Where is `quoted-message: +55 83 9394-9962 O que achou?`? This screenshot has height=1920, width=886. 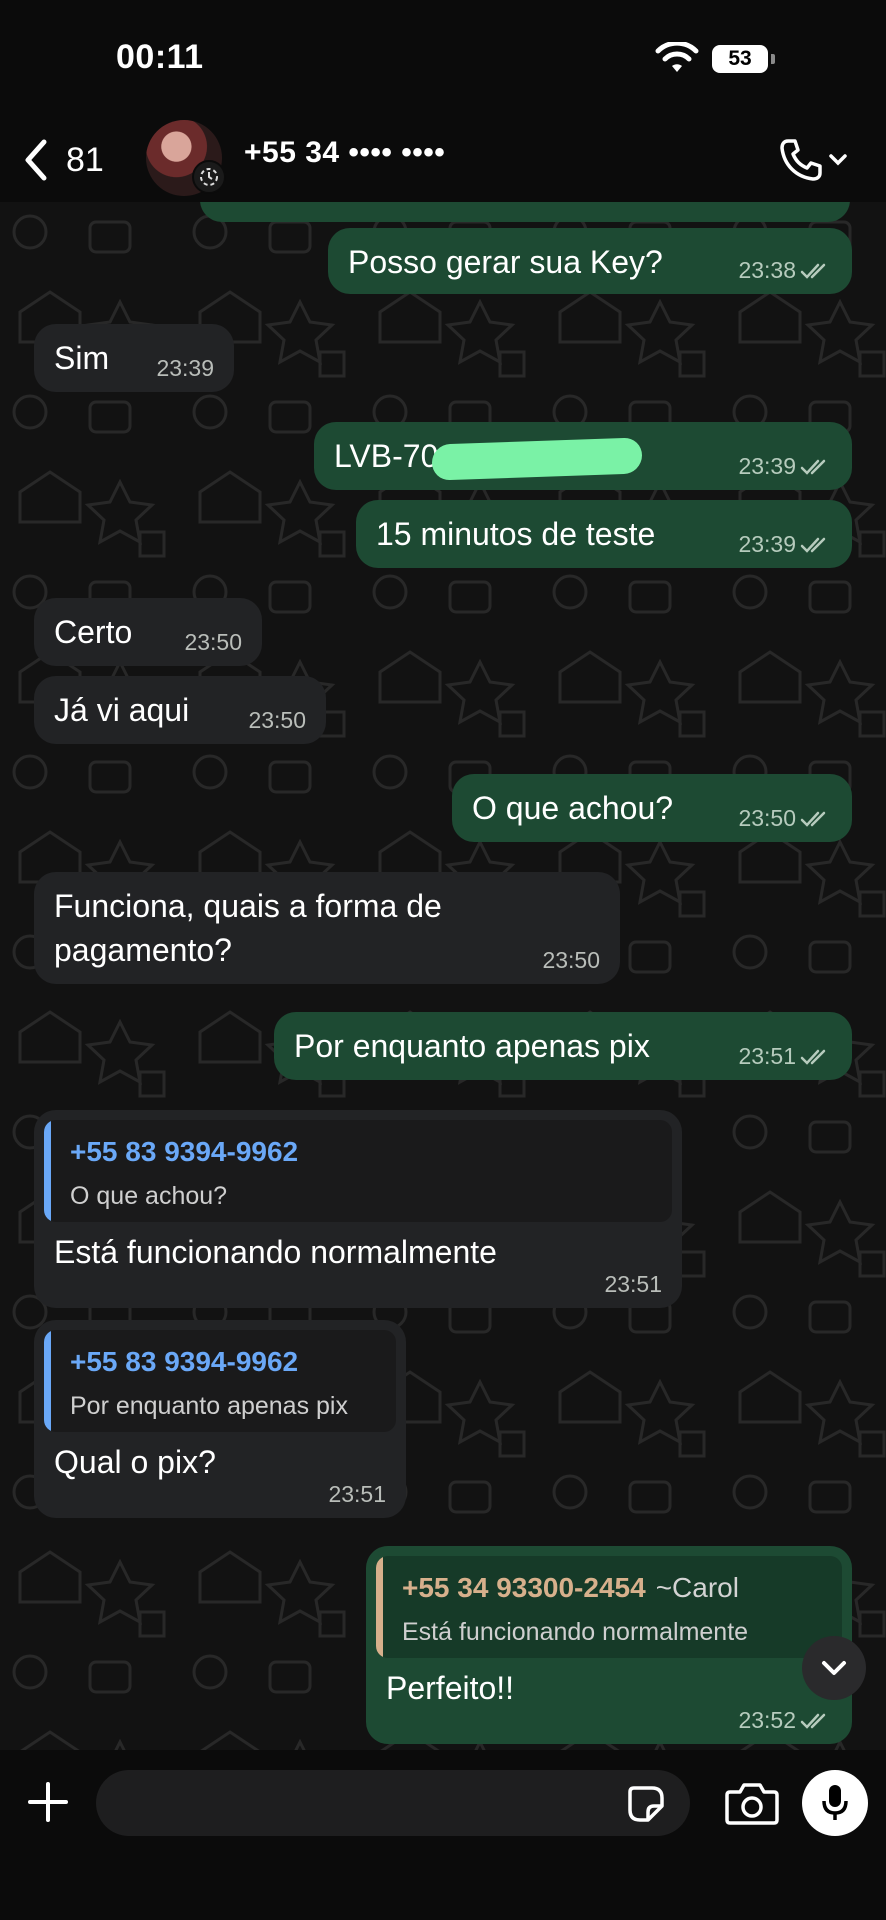
quoted-message: +55 83 9394-9962 O que achou? is located at coordinates (358, 1171).